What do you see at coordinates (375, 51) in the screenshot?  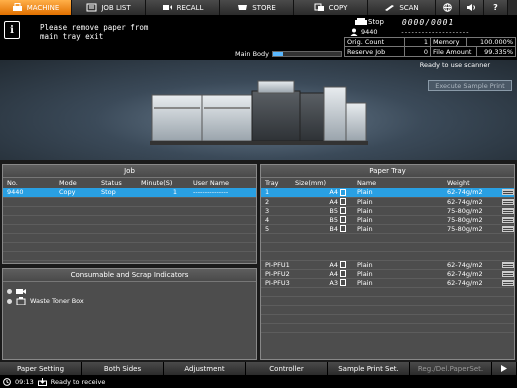 I see `reserve-job-label: Reserve Job` at bounding box center [375, 51].